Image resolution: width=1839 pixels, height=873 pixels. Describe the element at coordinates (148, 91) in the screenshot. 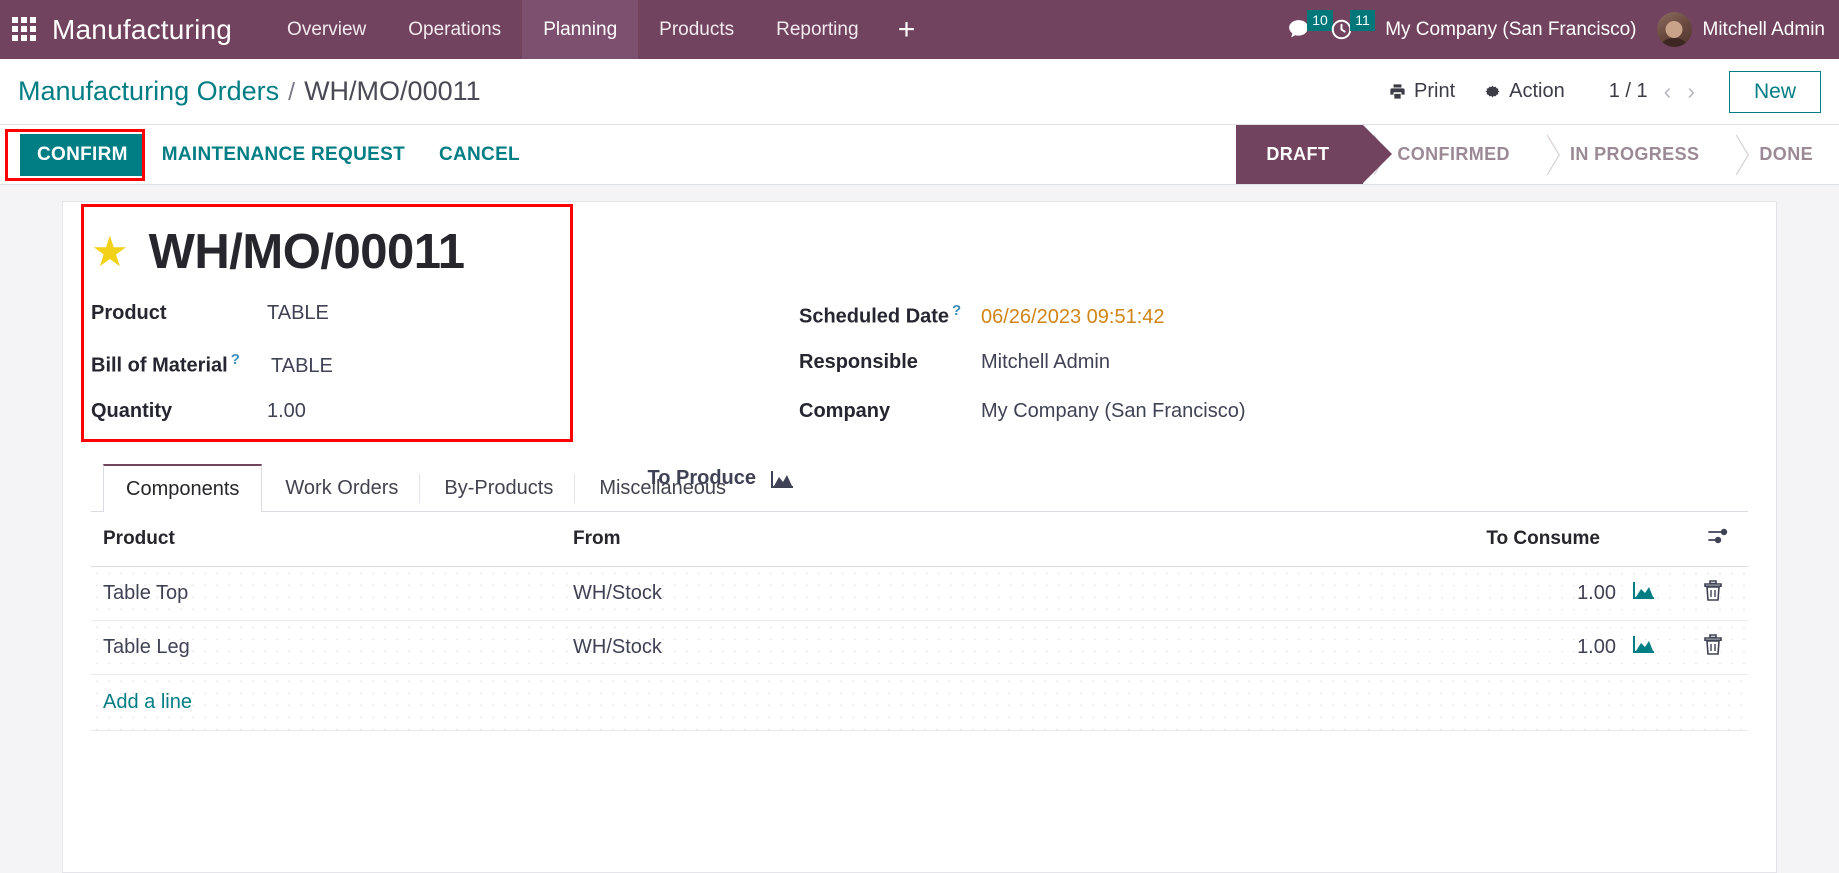

I see `breadcrumb-root-link: Manufacturing Orders` at that location.